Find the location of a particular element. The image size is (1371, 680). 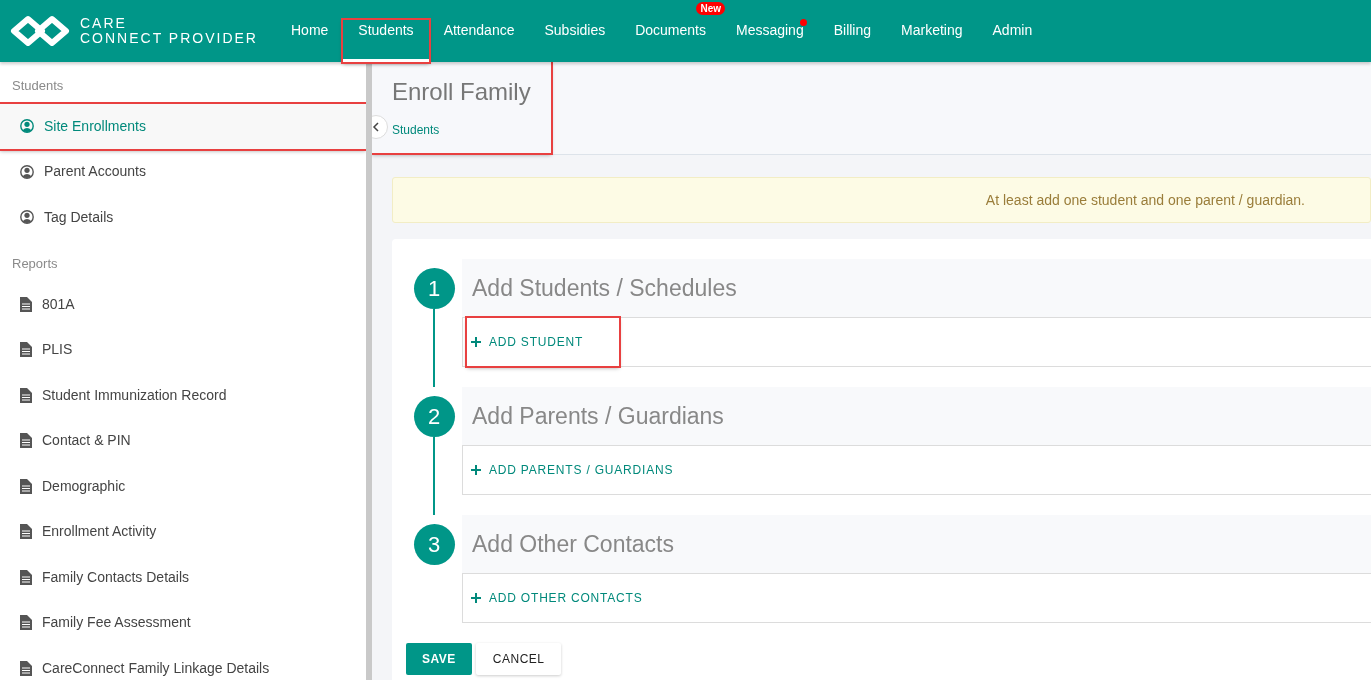

sidebar-item: Demographic is located at coordinates (183, 486).